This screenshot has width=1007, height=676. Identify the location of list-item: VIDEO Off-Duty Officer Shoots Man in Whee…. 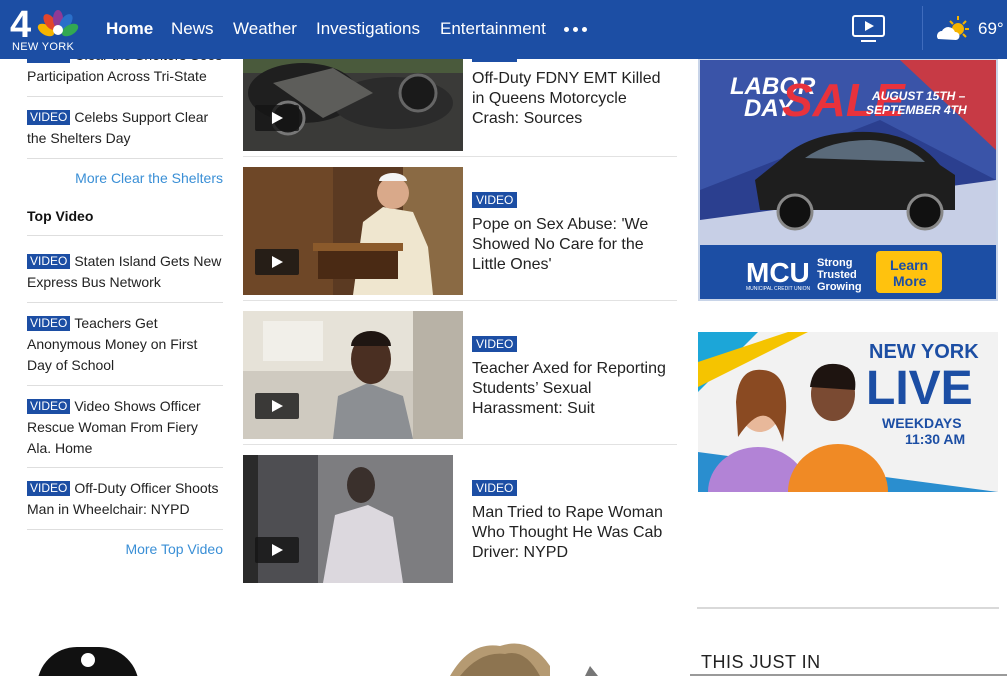
(125, 499).